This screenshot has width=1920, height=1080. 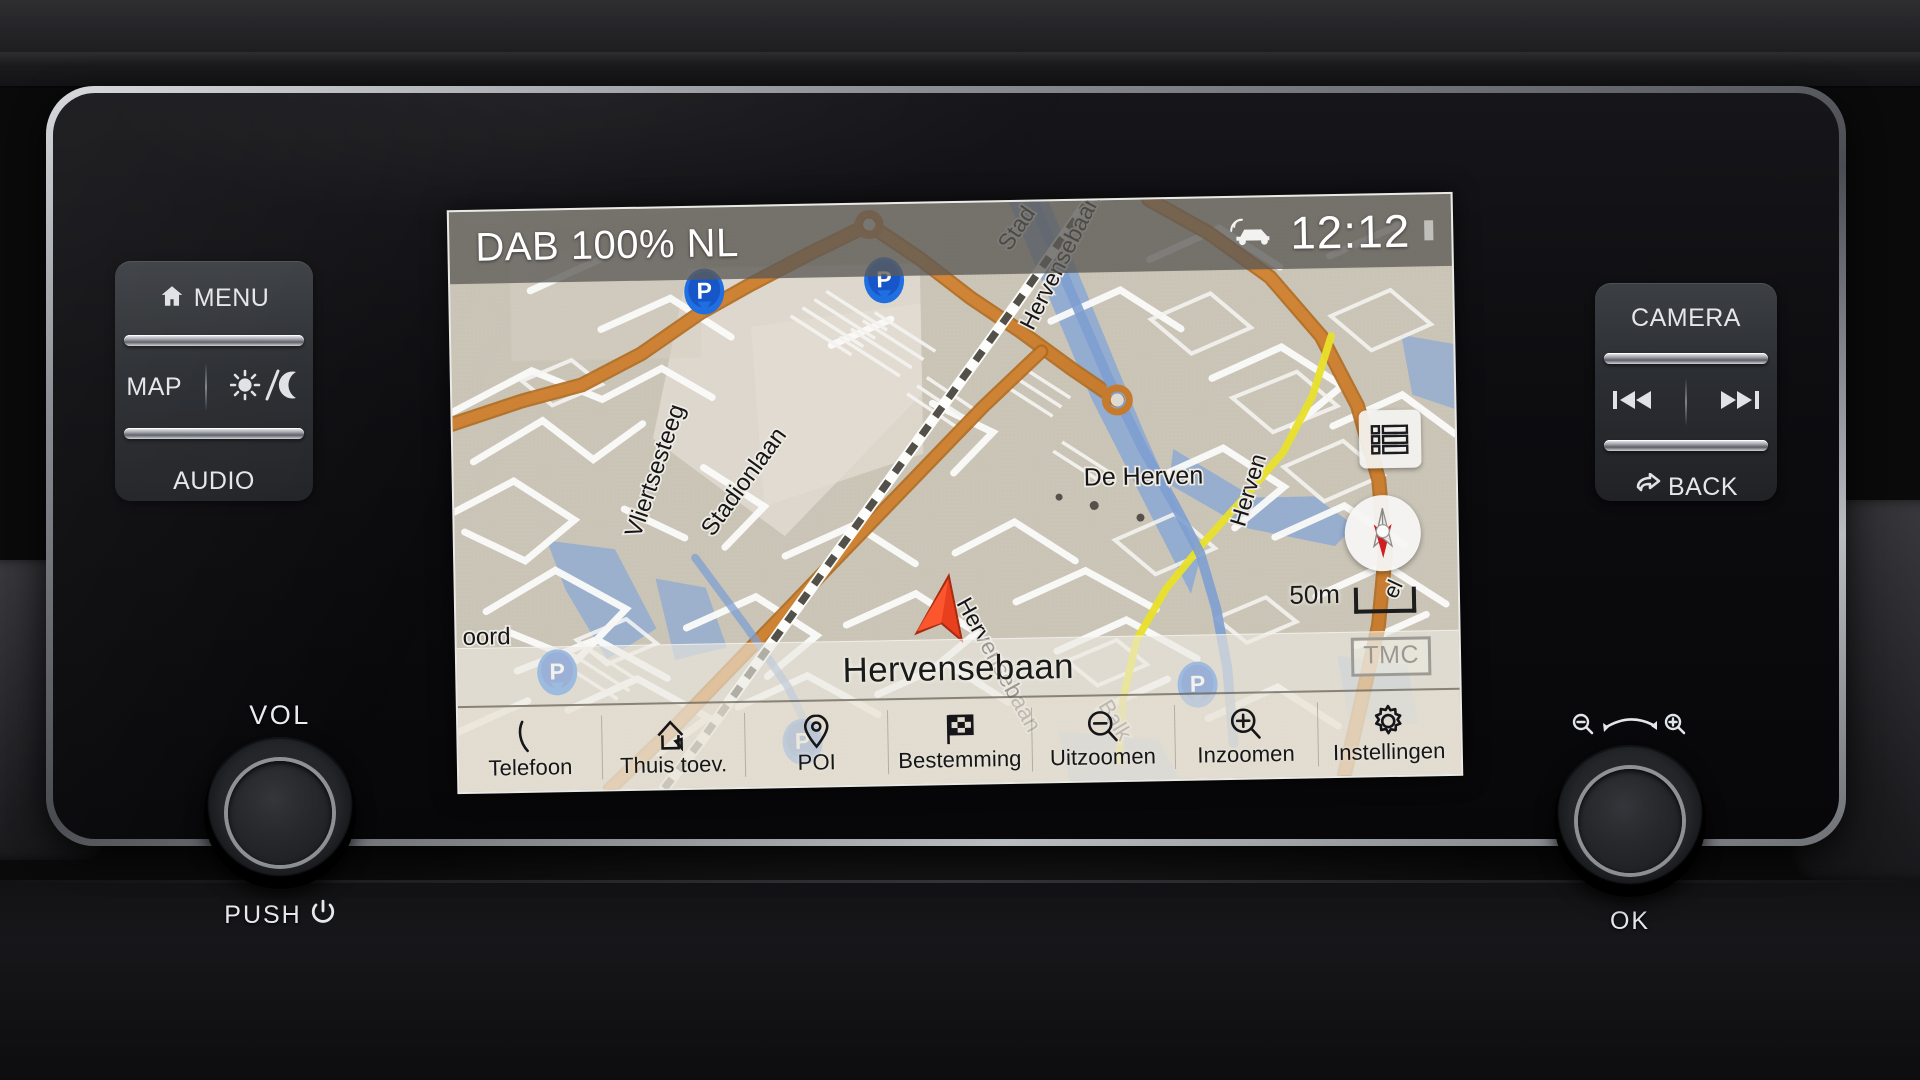 I want to click on map-street-label: De Herven, so click(x=1143, y=476).